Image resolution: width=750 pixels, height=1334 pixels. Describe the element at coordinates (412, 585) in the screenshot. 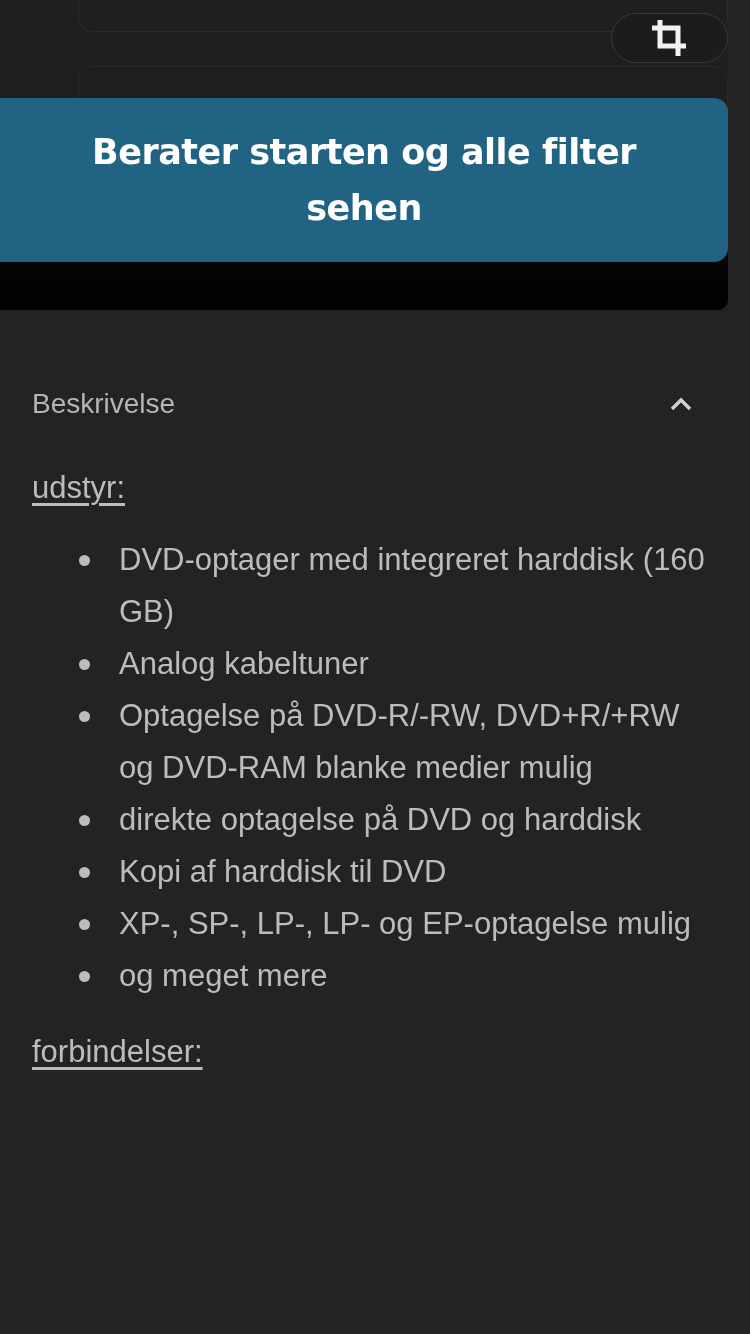

I see `list-item: DVD-optager med integreret harddisk (160 GB)` at that location.